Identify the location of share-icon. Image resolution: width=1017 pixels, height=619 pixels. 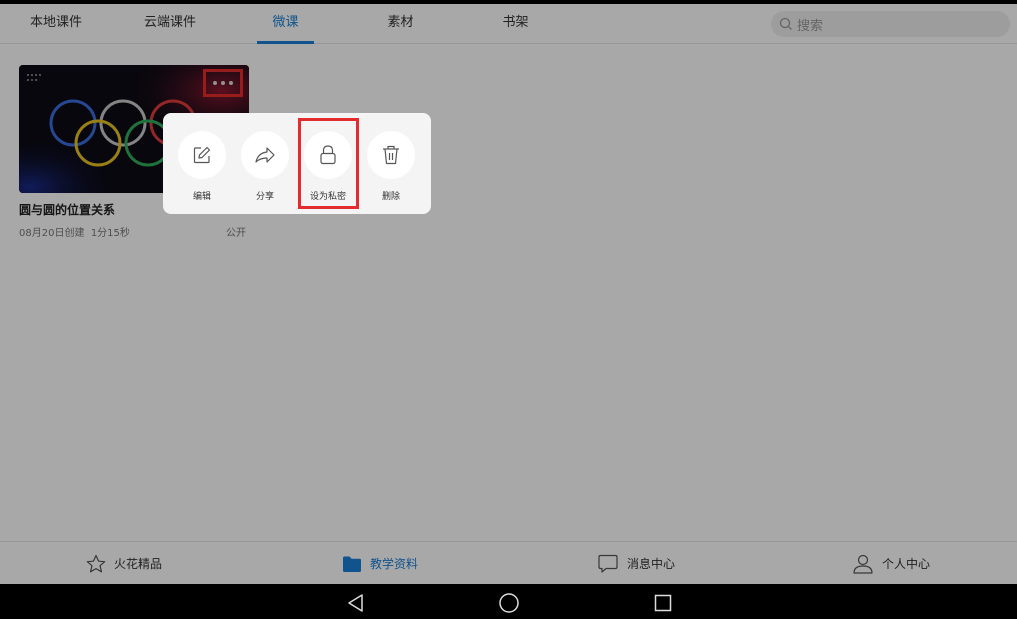
(265, 155).